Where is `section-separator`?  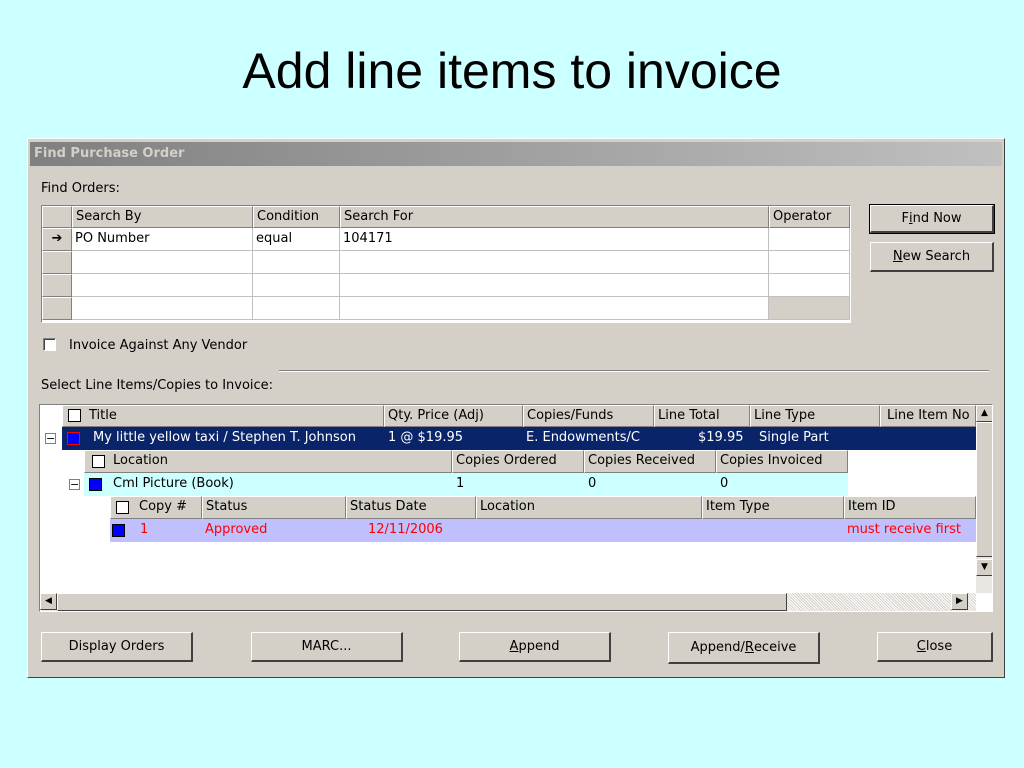 section-separator is located at coordinates (634, 371).